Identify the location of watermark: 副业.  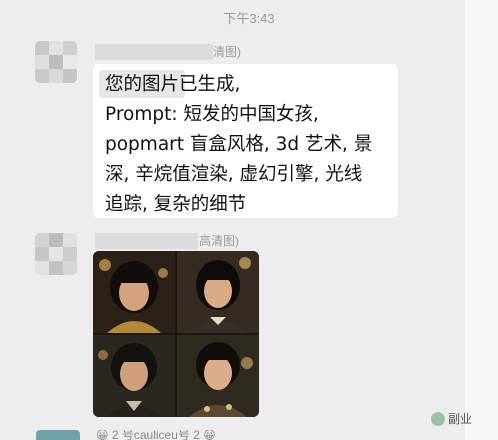
(451, 418).